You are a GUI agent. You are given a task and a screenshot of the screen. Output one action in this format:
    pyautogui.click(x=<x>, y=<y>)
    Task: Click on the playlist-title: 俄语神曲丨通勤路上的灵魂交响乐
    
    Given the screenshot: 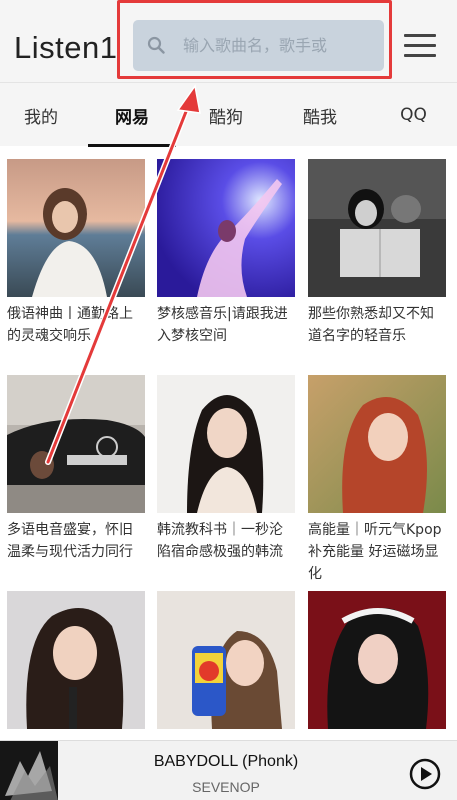 What is the action you would take?
    pyautogui.click(x=70, y=325)
    